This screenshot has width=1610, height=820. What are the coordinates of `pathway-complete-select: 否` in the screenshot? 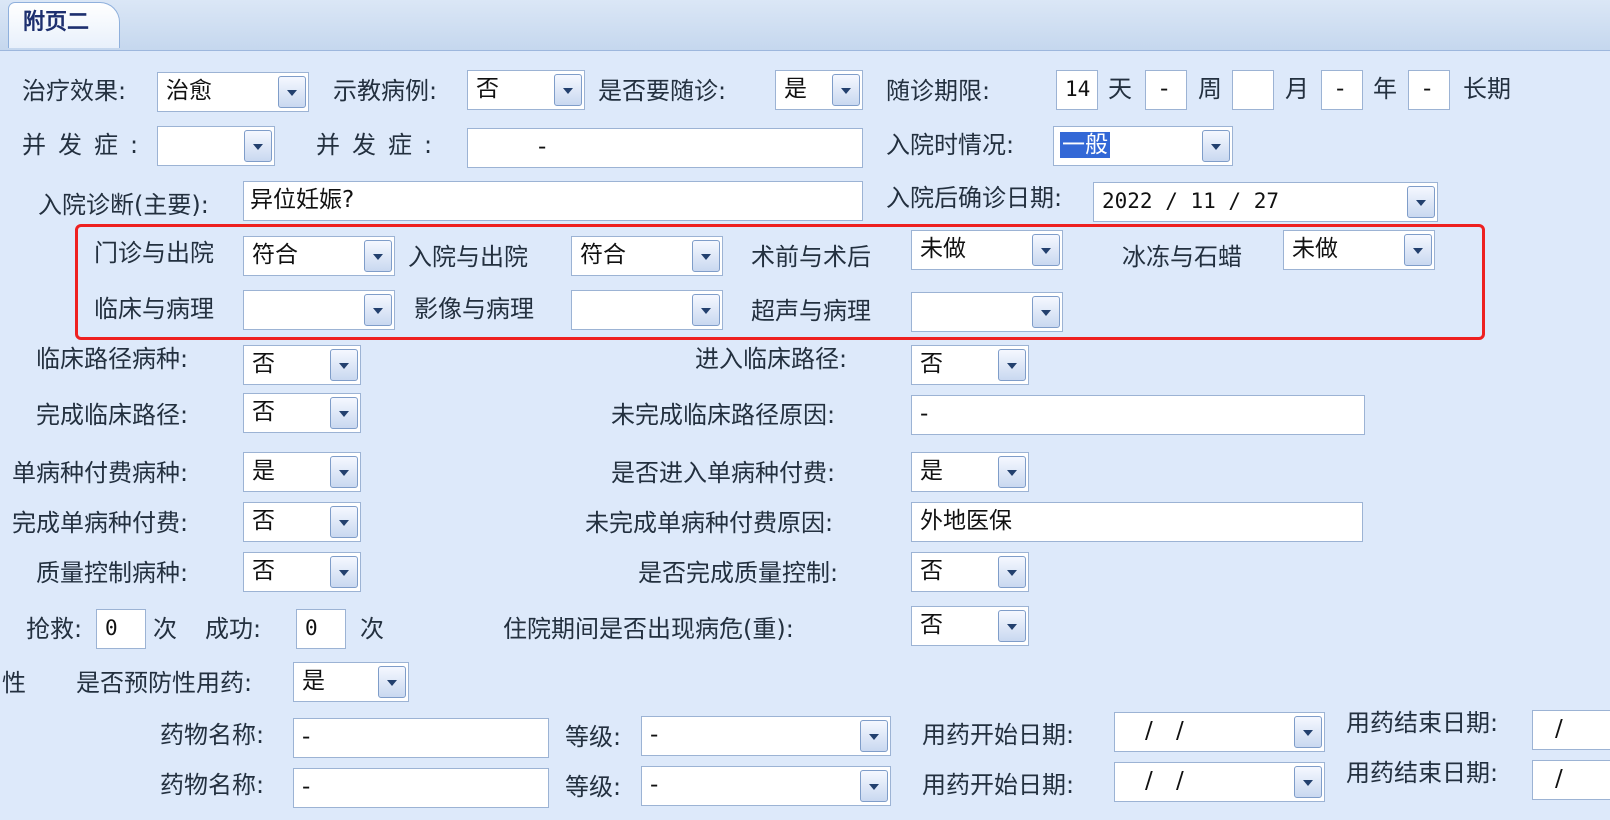 It's located at (302, 413).